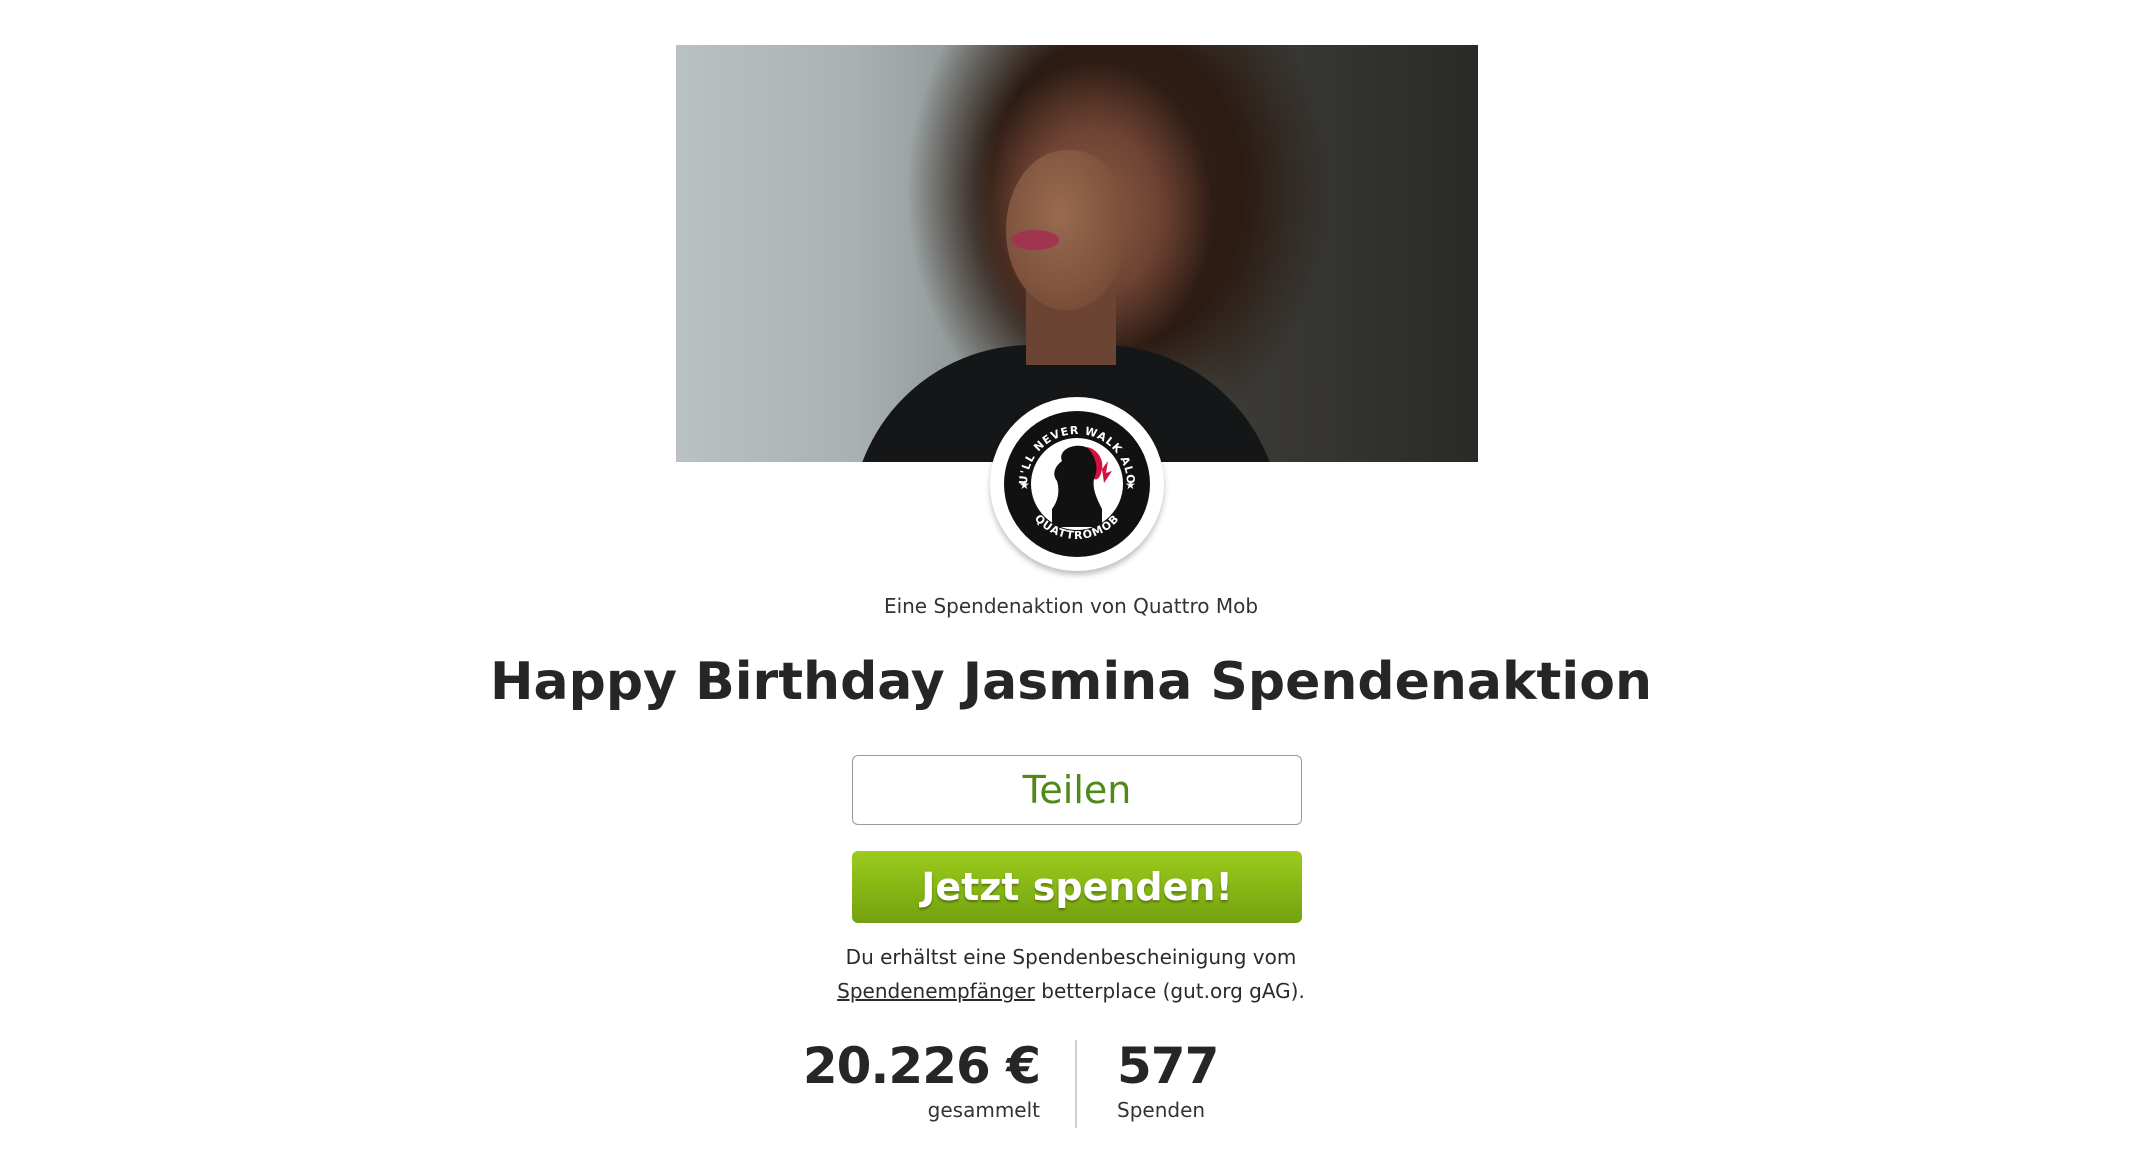 This screenshot has width=2142, height=1161. I want to click on stat-amount-value: 20.226 €, so click(921, 1066).